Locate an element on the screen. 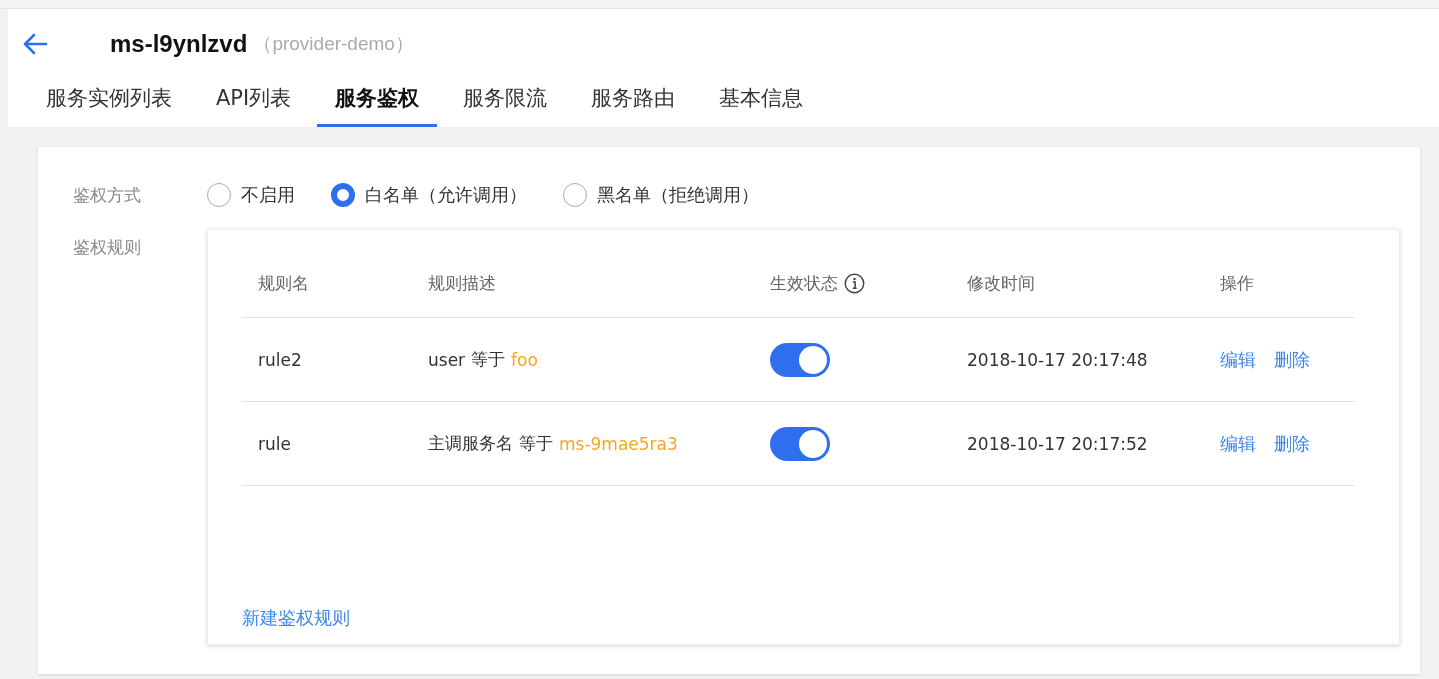 The width and height of the screenshot is (1439, 679). tab: 服务路由 is located at coordinates (633, 99).